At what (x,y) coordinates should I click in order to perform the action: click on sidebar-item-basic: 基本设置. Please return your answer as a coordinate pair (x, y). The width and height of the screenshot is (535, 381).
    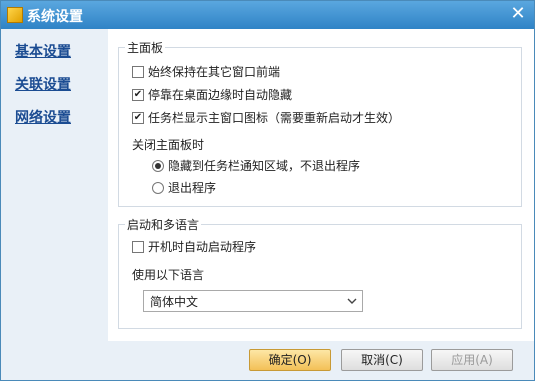
    Looking at the image, I should click on (43, 51).